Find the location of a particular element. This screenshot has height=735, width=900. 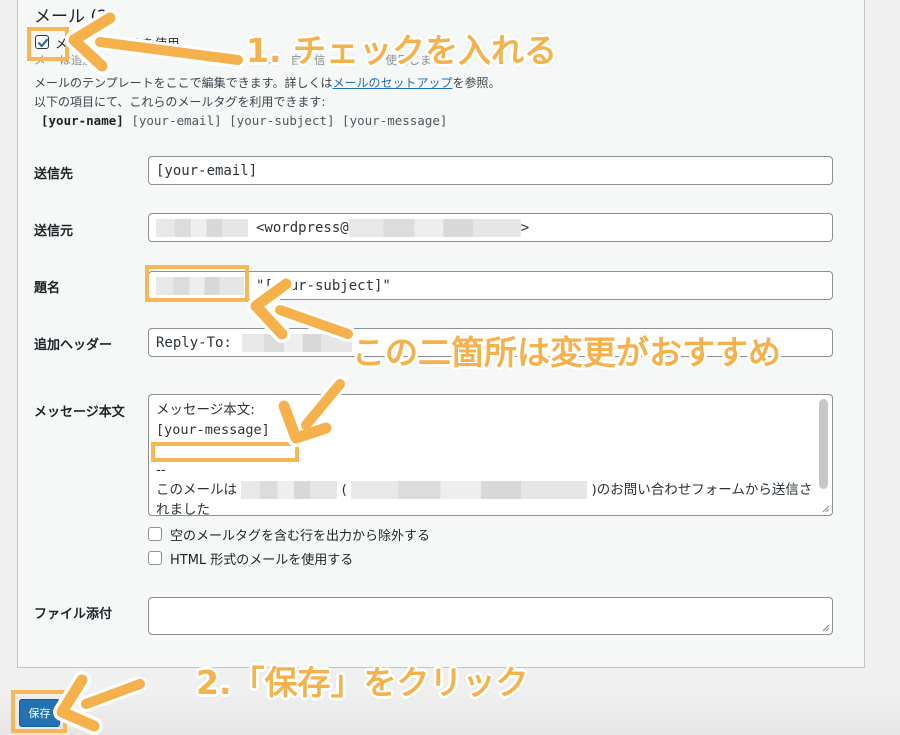

arrow-step1-icon is located at coordinates (155, 42).